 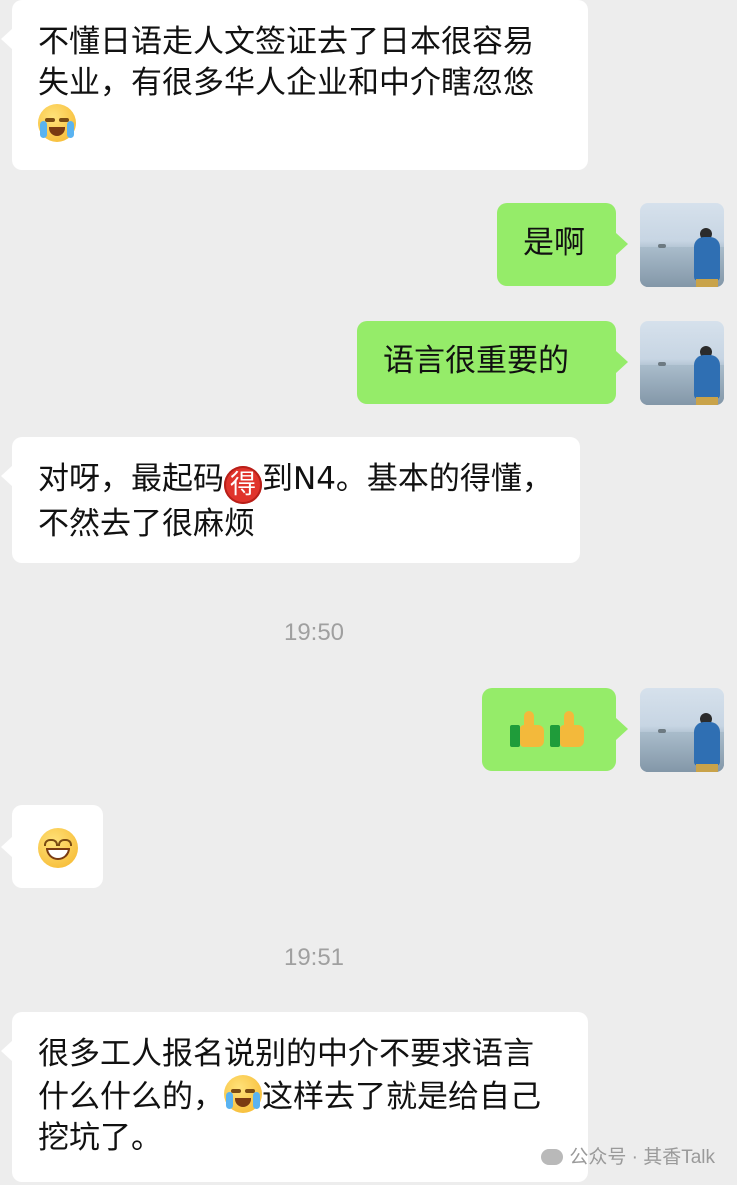 I want to click on message-bubble: 是啊, so click(x=556, y=244).